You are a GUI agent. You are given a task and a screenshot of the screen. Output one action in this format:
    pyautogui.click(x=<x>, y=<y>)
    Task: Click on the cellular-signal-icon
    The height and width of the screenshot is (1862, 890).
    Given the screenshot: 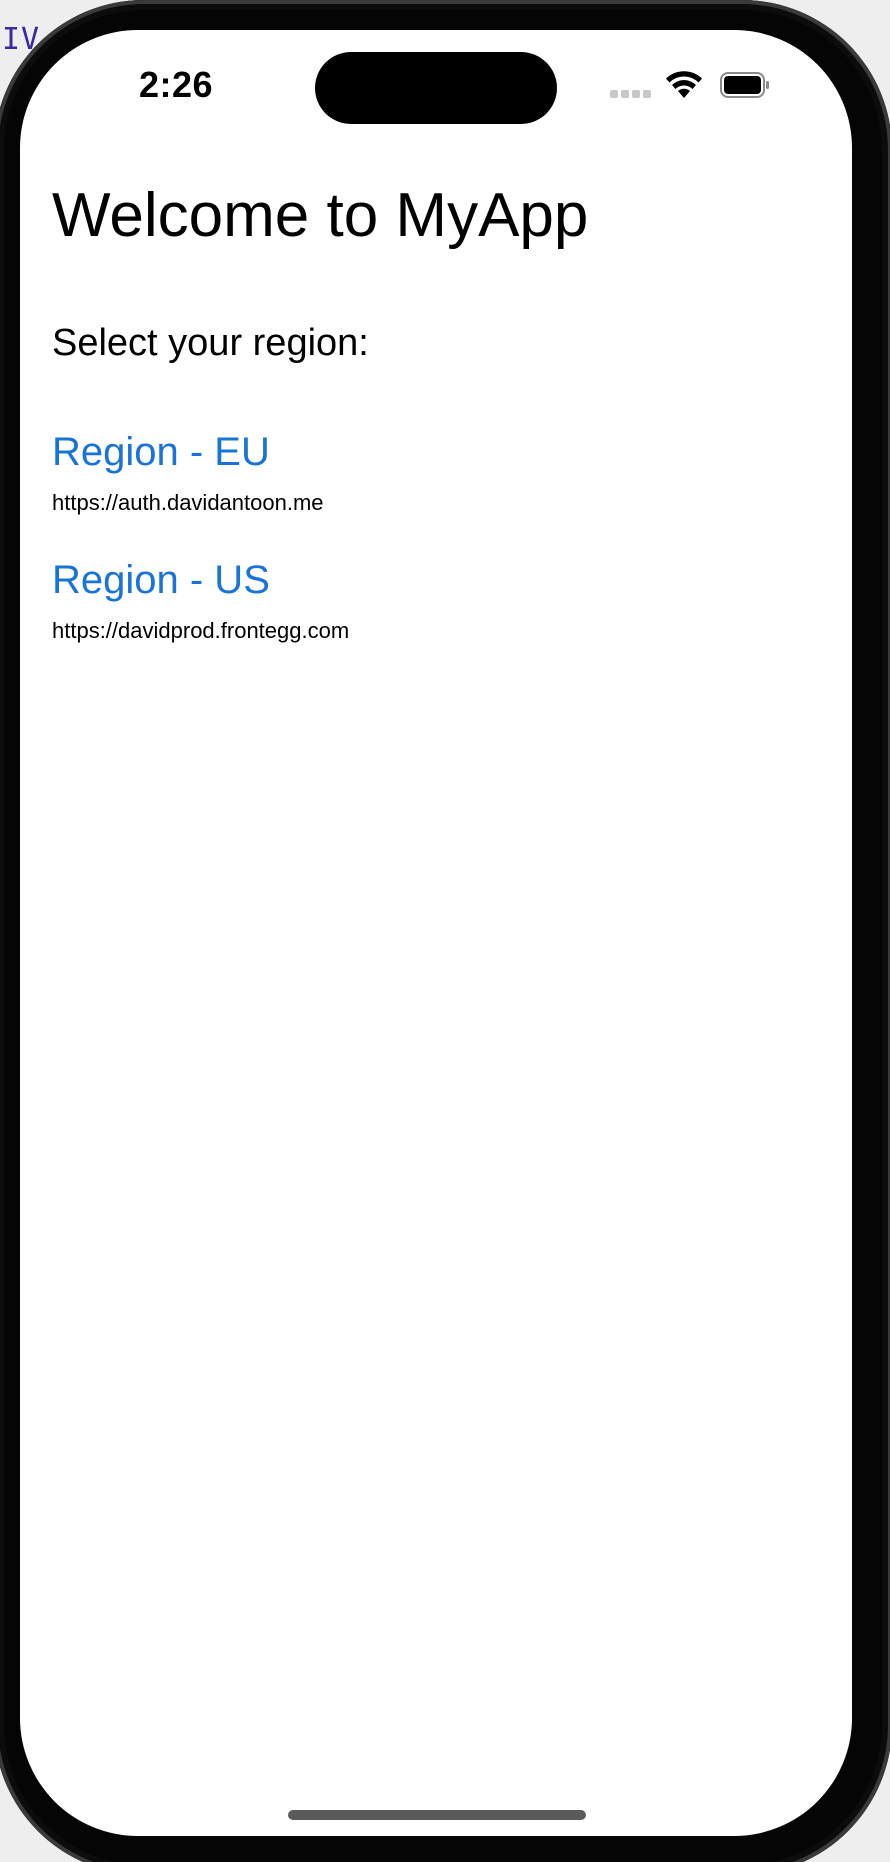 What is the action you would take?
    pyautogui.click(x=630, y=94)
    